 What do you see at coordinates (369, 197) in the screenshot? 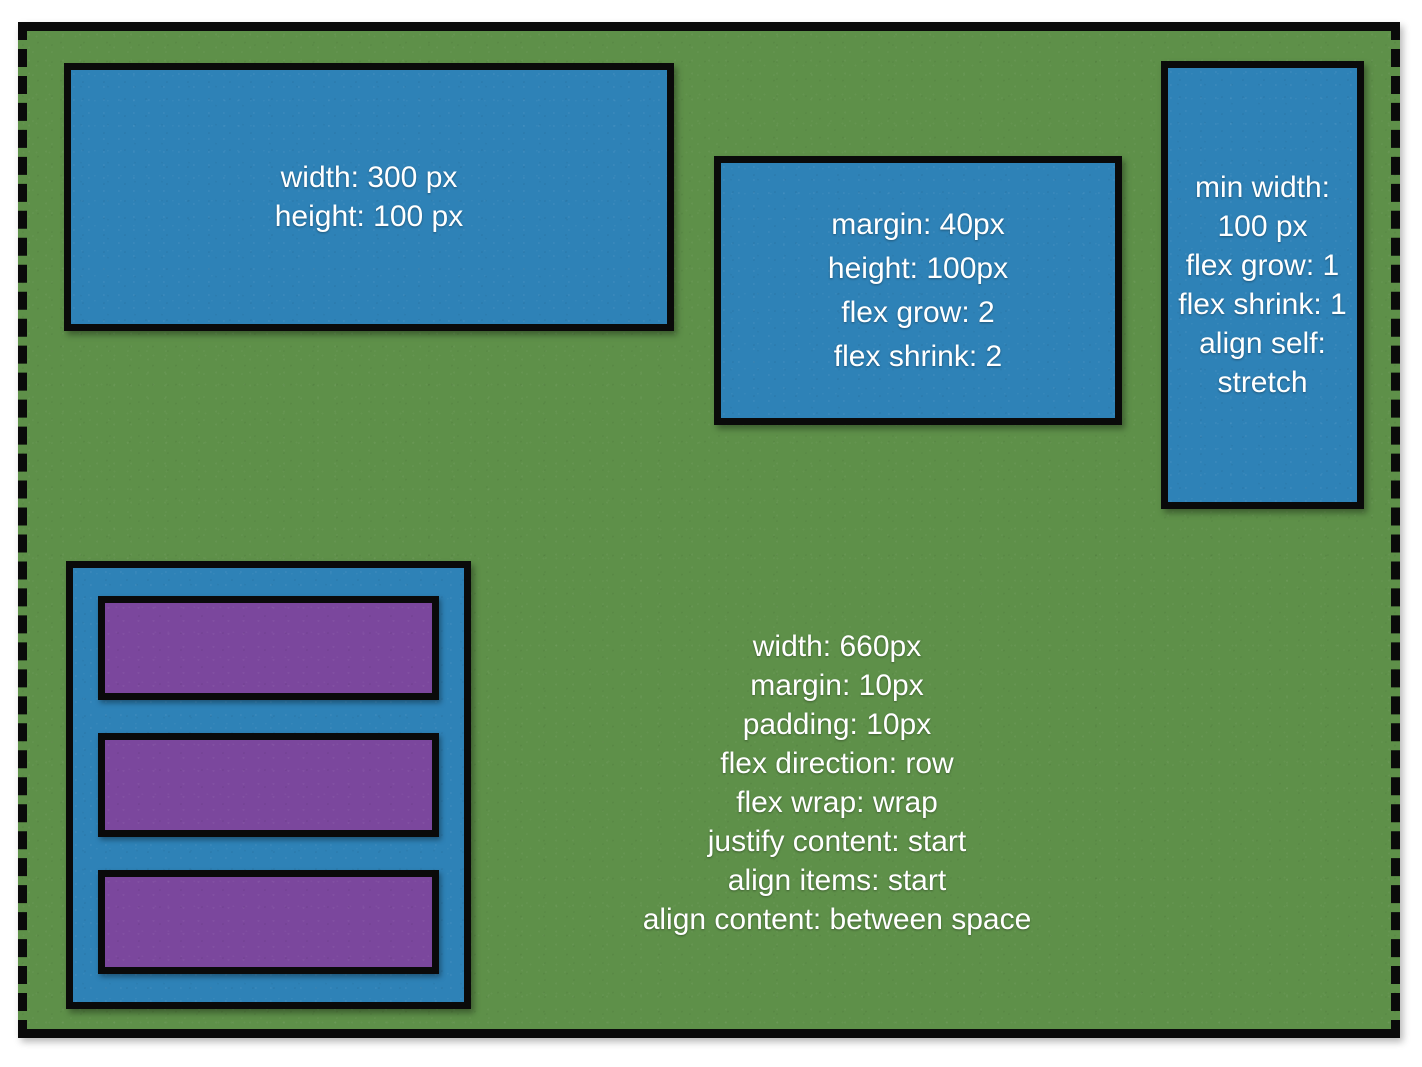
I see `flex-item-one: width: 300 px height: 100 px` at bounding box center [369, 197].